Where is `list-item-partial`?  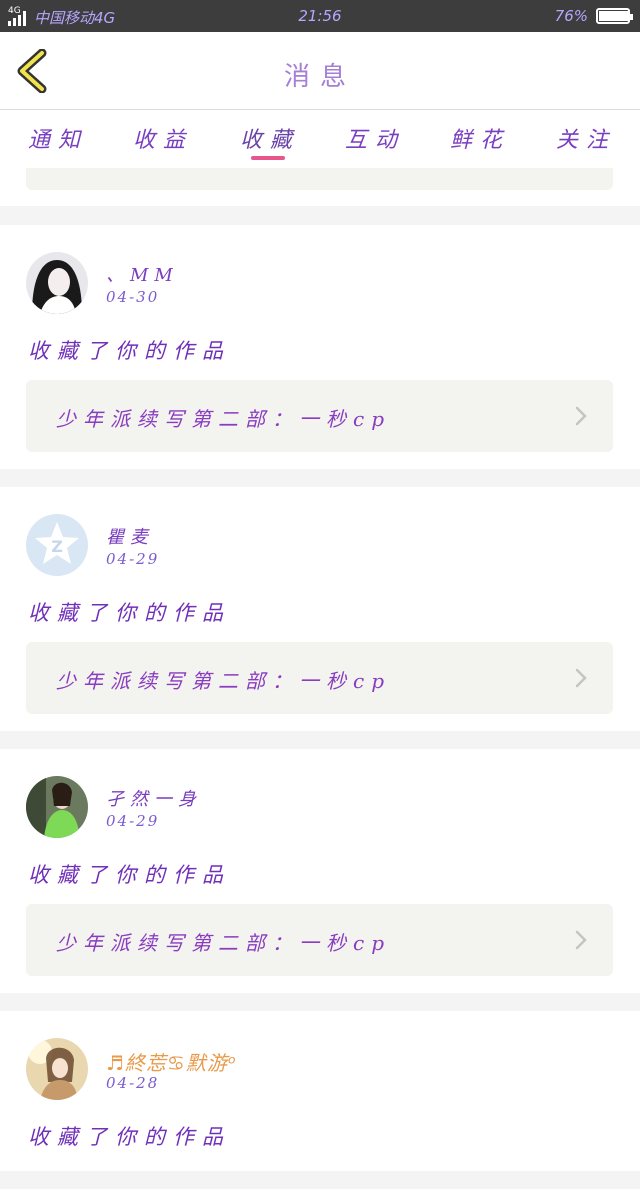
list-item-partial is located at coordinates (320, 187).